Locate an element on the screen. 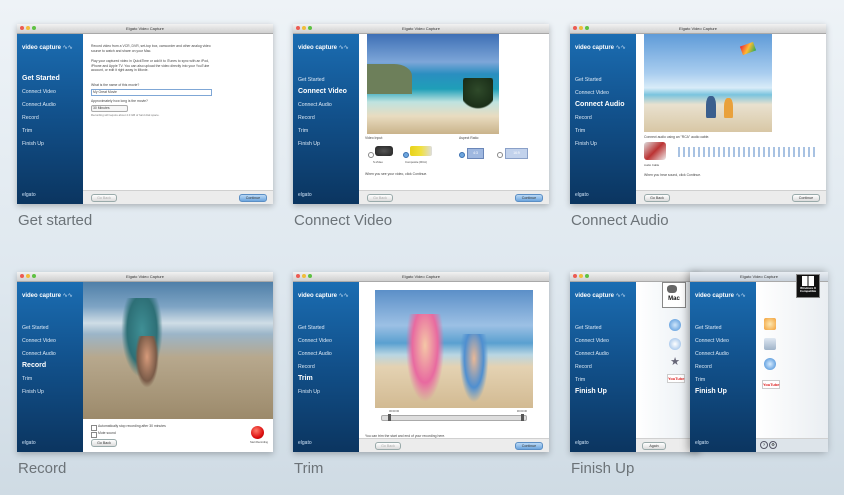  itunes-icon is located at coordinates (675, 344).